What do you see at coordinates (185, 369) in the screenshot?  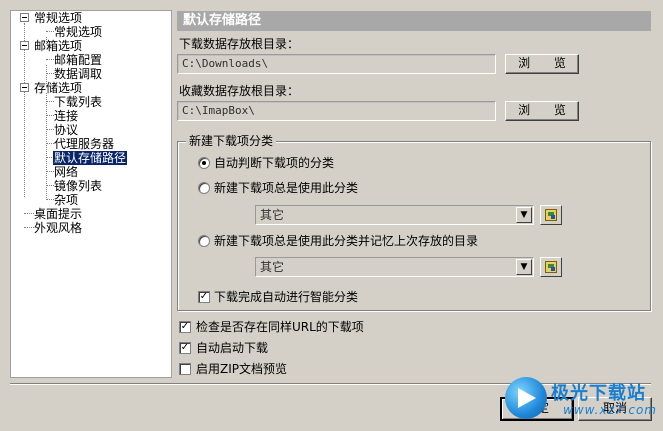 I see `zip-preview-checkbox` at bounding box center [185, 369].